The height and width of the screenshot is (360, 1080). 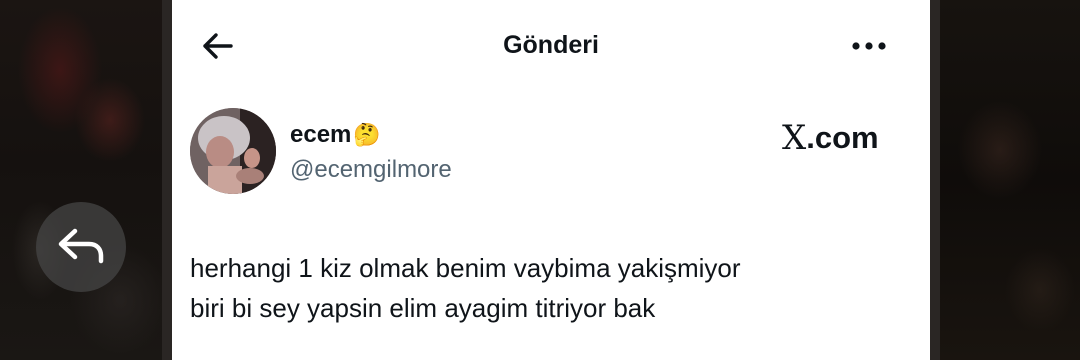 I want to click on avatar-photo, so click(x=233, y=151).